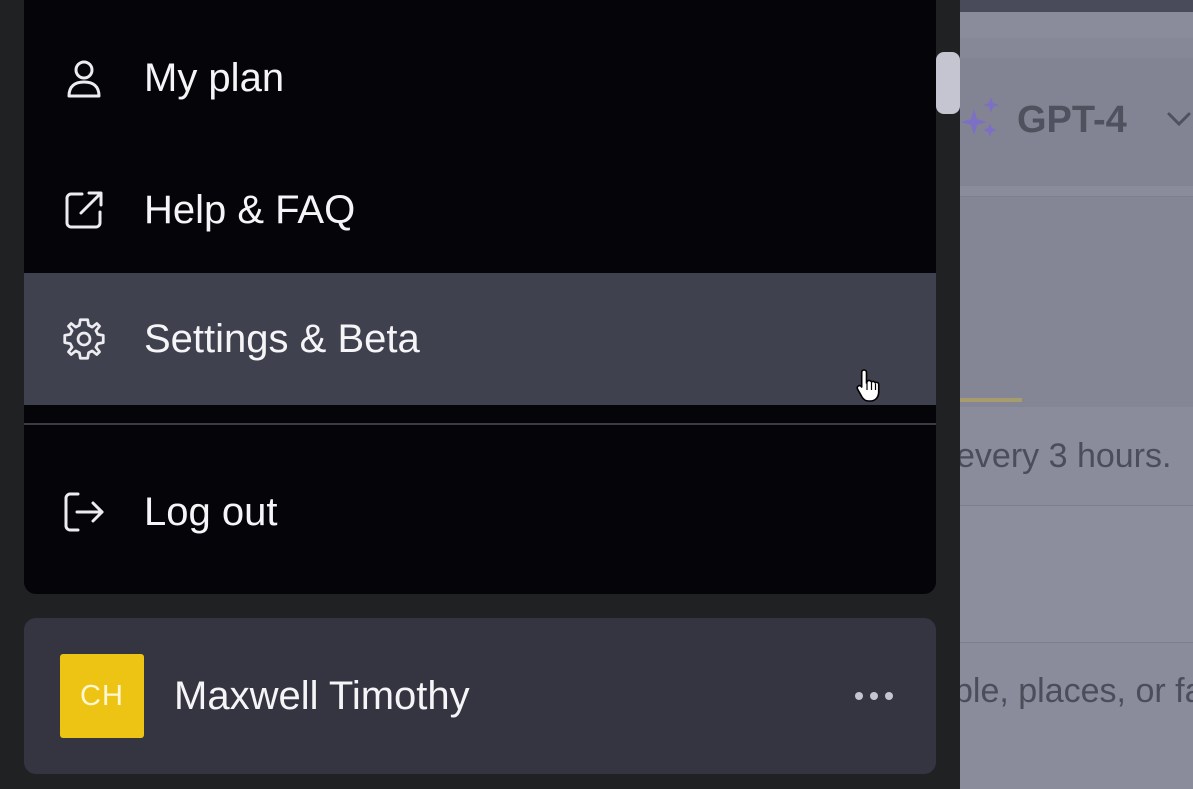 Image resolution: width=1193 pixels, height=789 pixels. I want to click on external-link-icon, so click(84, 210).